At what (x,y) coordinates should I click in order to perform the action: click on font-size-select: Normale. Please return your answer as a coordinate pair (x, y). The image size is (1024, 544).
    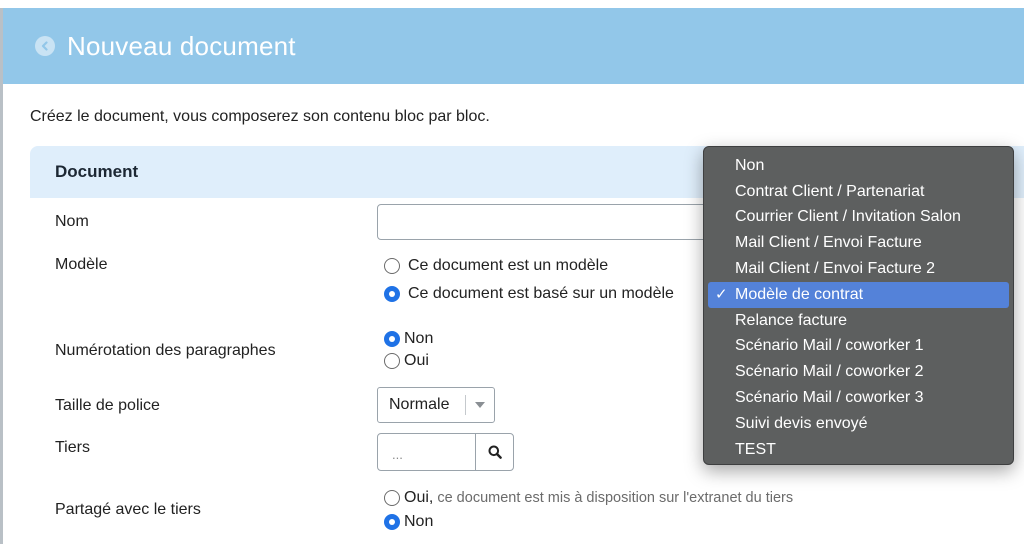
    Looking at the image, I should click on (436, 405).